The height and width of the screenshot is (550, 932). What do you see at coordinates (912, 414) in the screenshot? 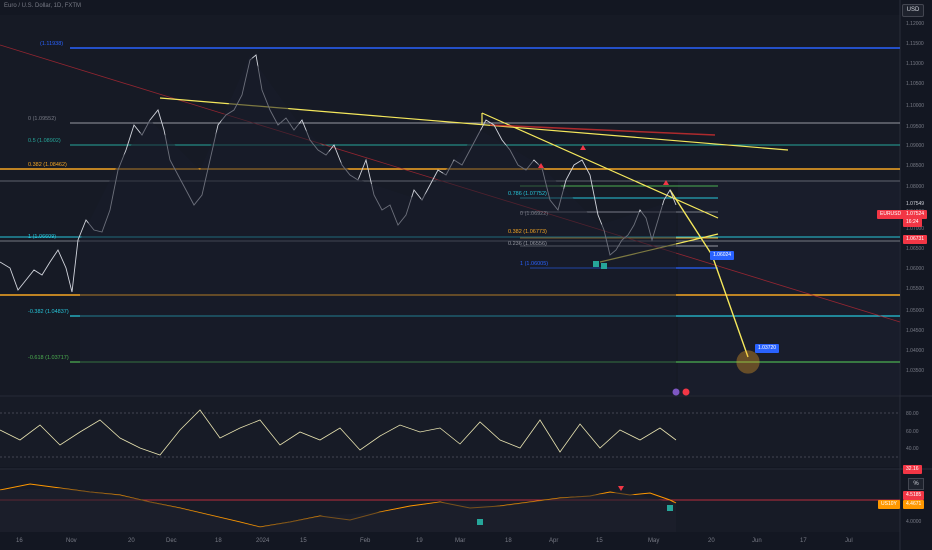
I see `rsi-tick: 80.00` at bounding box center [912, 414].